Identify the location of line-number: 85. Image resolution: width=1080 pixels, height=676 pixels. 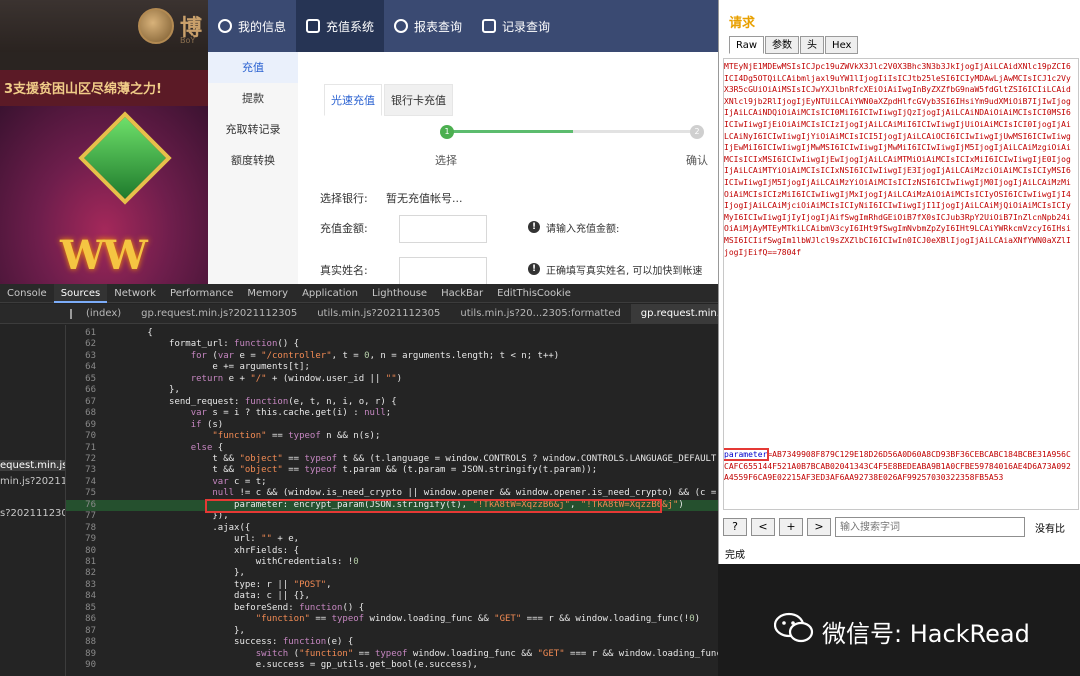
(81, 609).